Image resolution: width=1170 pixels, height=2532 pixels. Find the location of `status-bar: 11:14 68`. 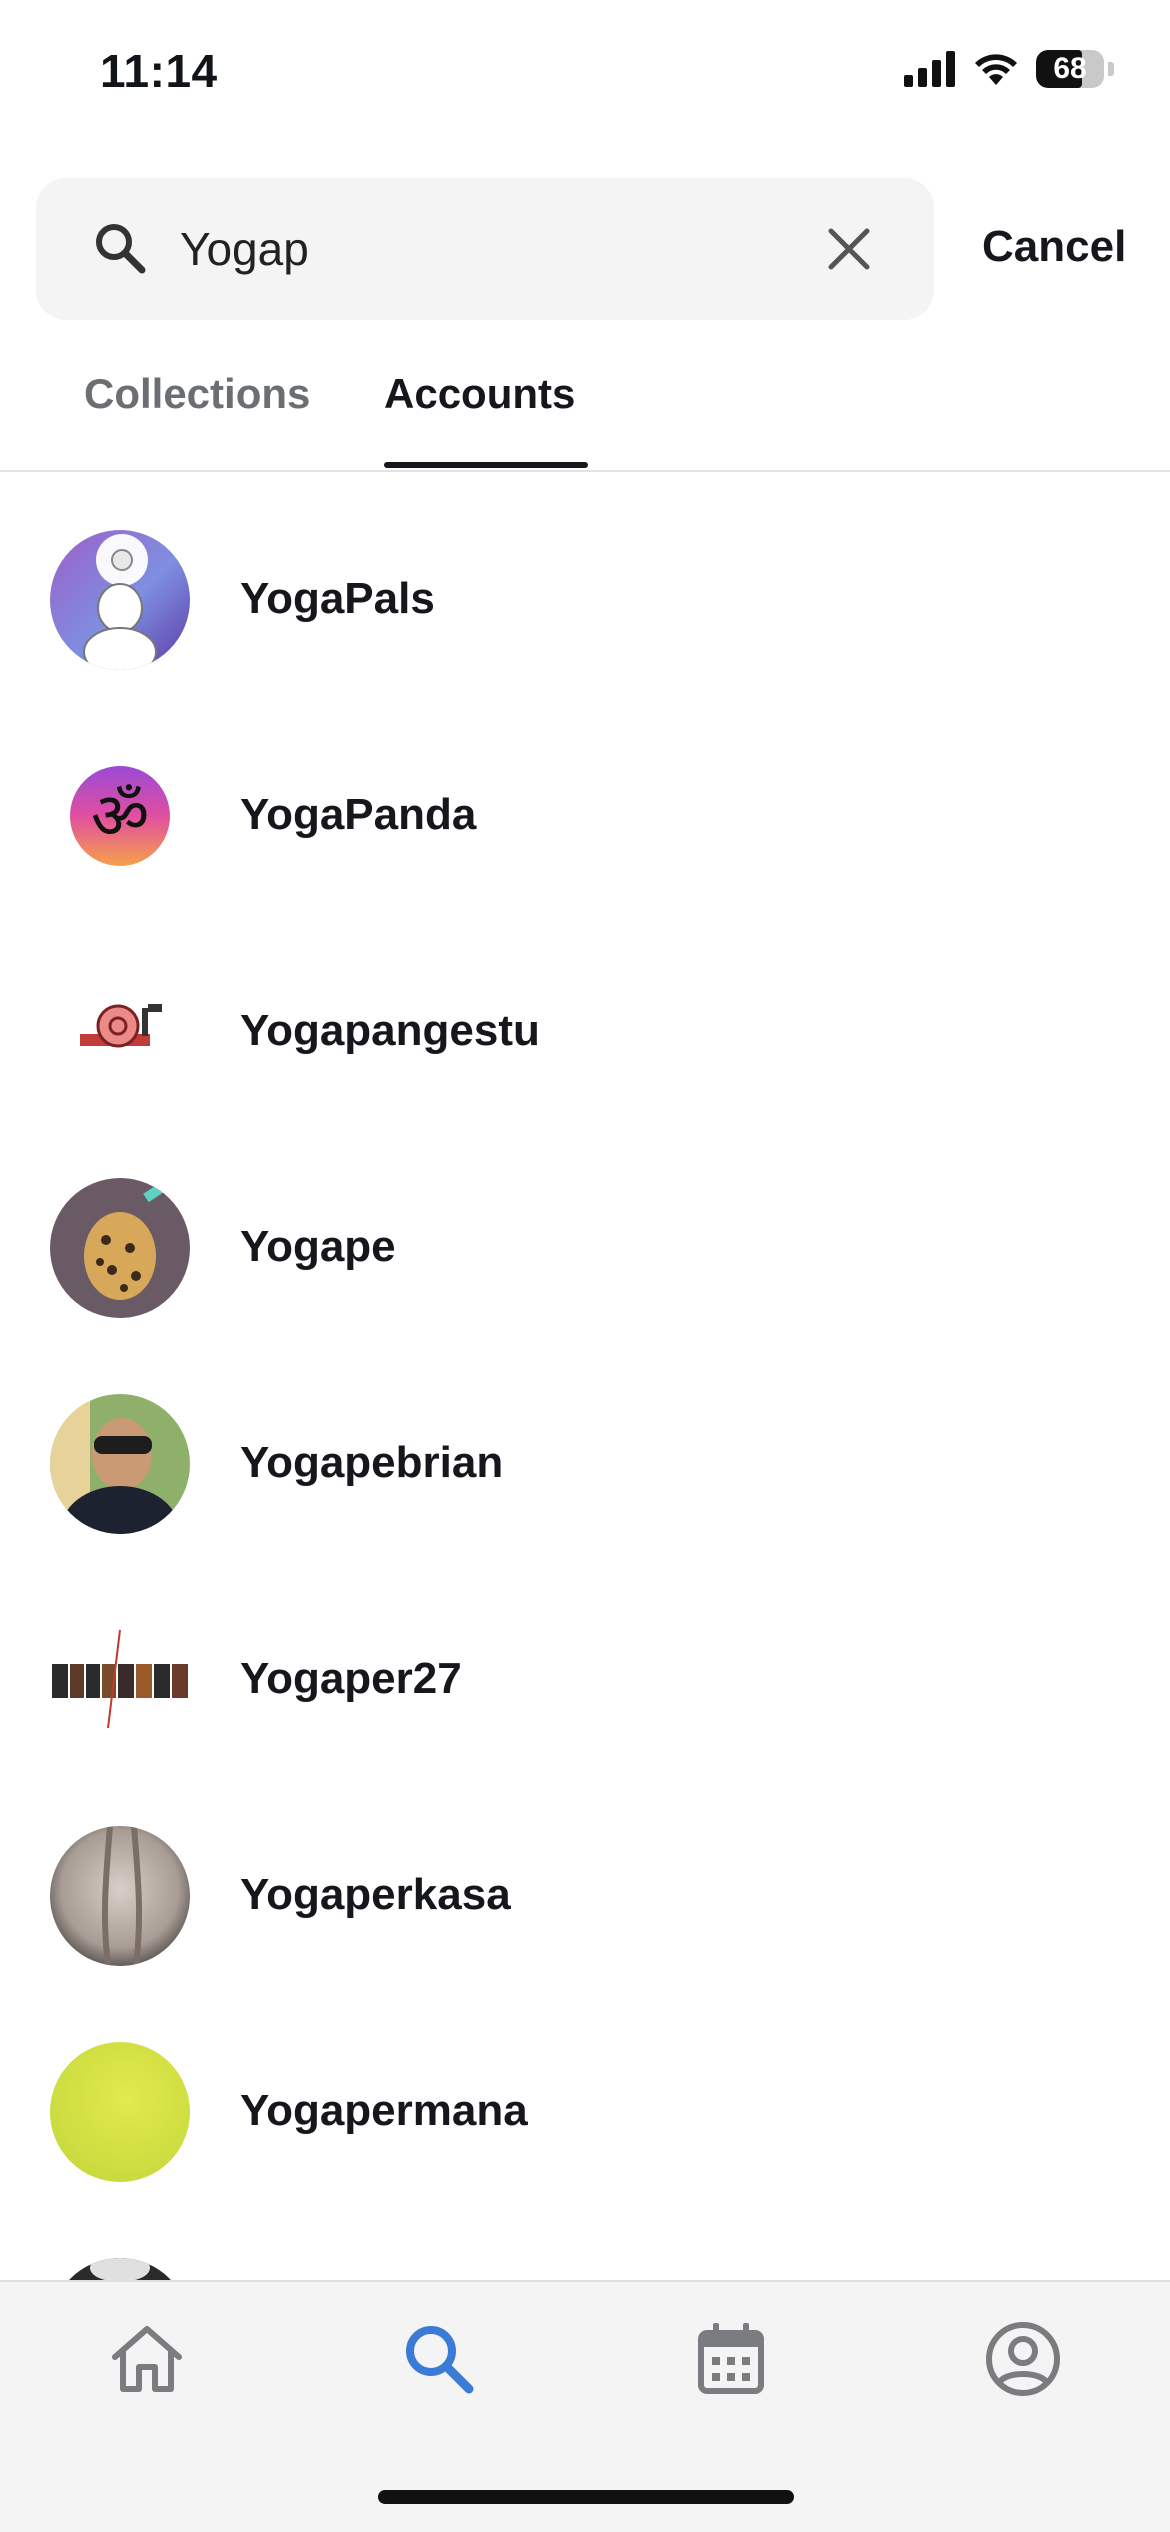

status-bar: 11:14 68 is located at coordinates (585, 75).